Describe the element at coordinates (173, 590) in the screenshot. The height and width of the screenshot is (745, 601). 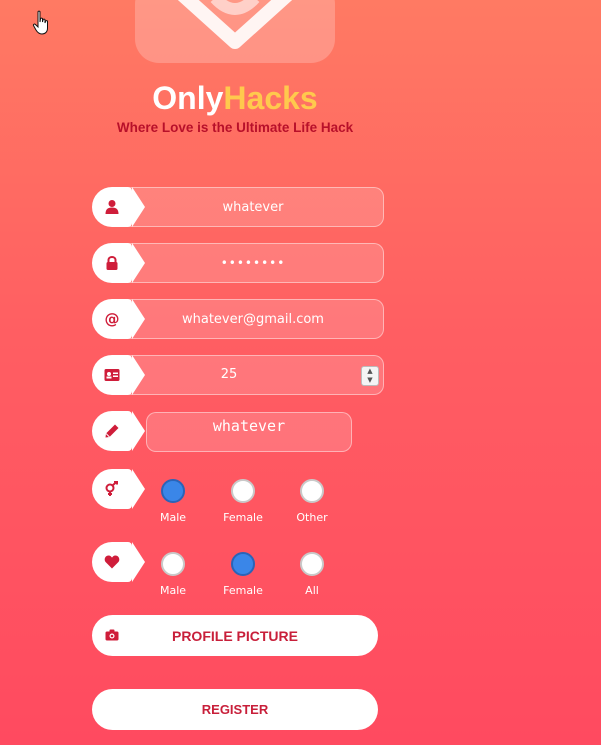
I see `interest-option-label: Male` at that location.